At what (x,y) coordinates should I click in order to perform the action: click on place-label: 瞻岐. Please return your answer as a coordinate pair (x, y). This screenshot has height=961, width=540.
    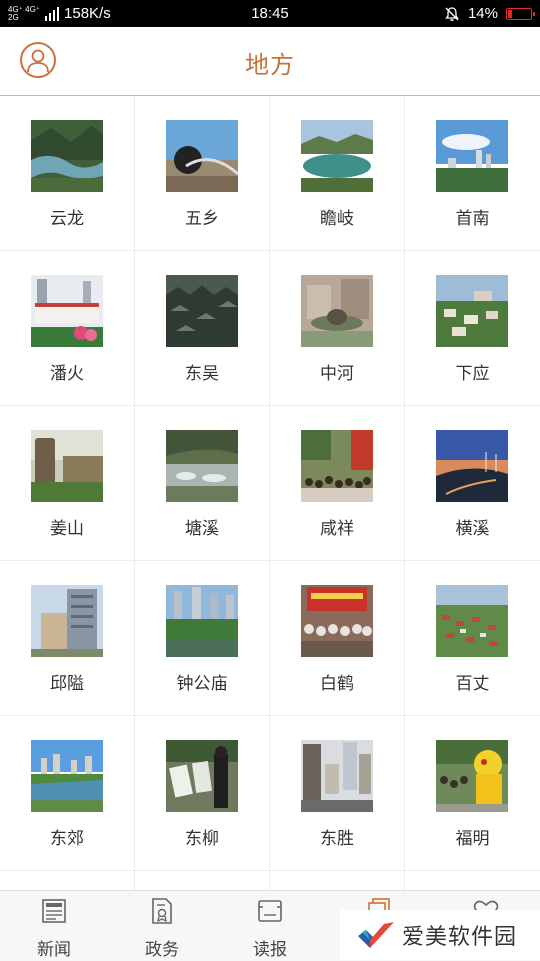
    Looking at the image, I should click on (337, 218).